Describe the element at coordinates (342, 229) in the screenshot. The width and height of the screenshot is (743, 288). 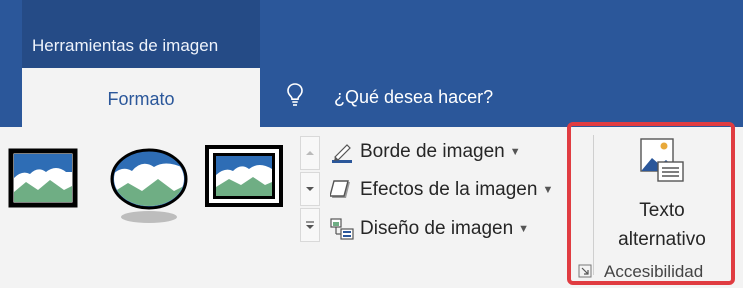
I see `layout-icon` at that location.